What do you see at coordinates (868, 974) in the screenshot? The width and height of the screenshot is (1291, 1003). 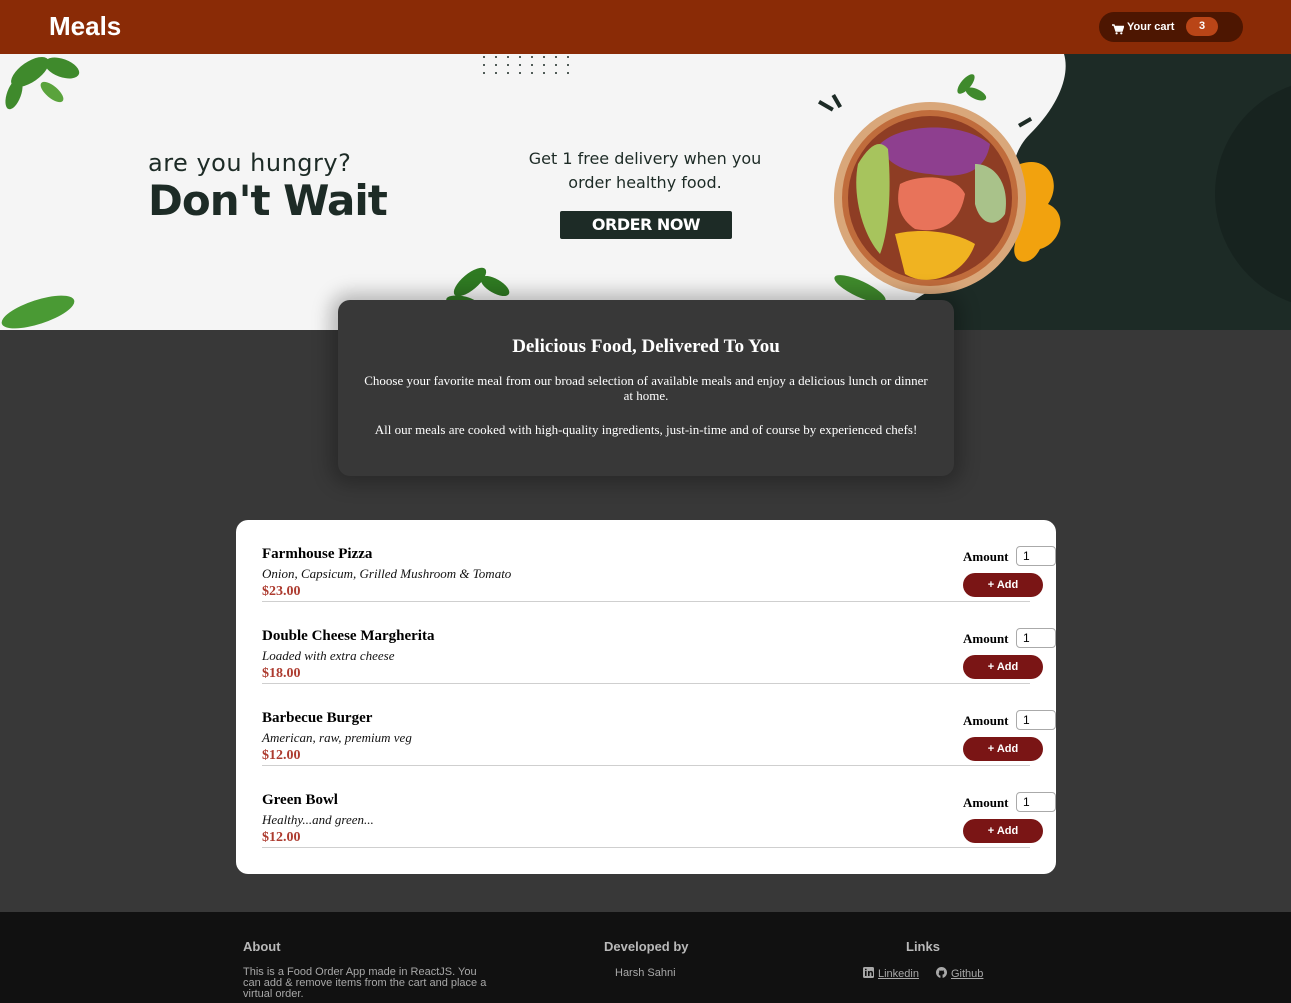 I see `linkedin-icon` at bounding box center [868, 974].